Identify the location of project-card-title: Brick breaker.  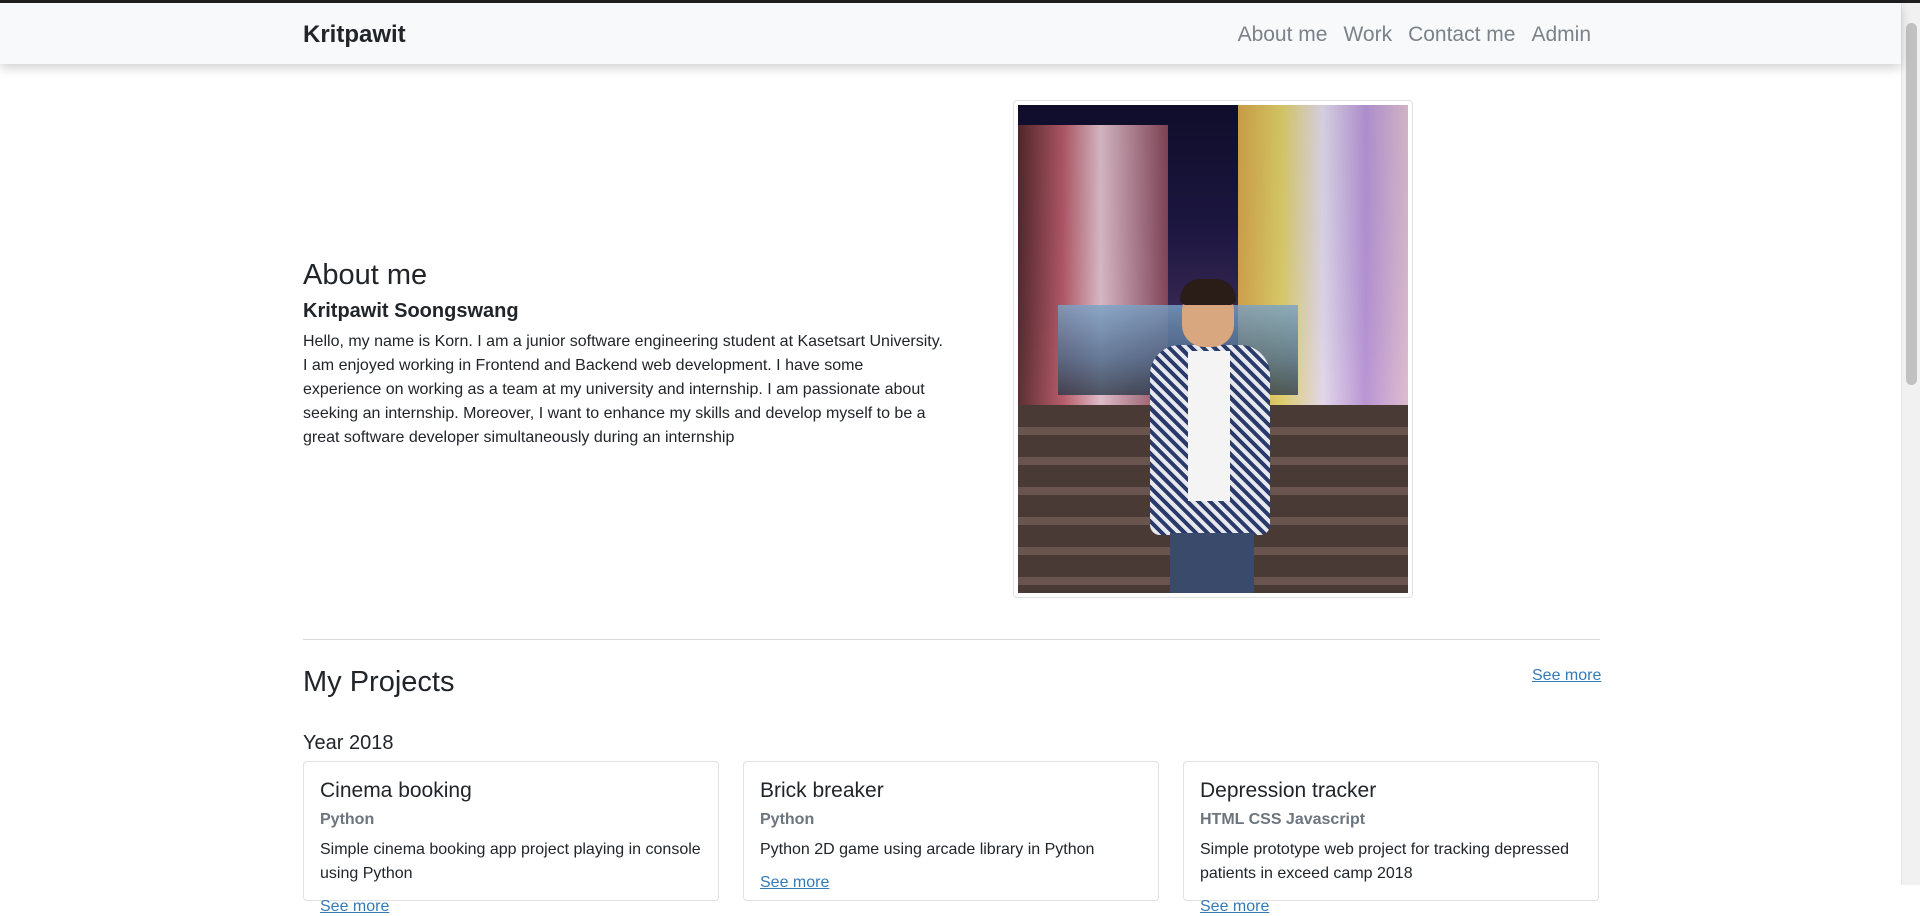
(822, 790).